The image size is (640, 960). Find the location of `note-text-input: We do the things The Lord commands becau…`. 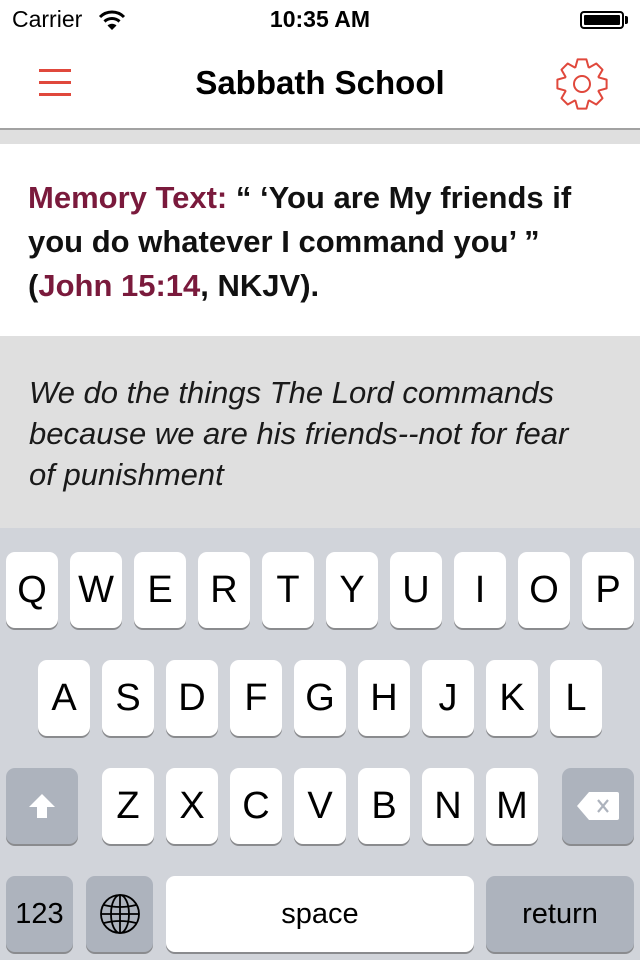

note-text-input: We do the things The Lord commands becau… is located at coordinates (309, 433).